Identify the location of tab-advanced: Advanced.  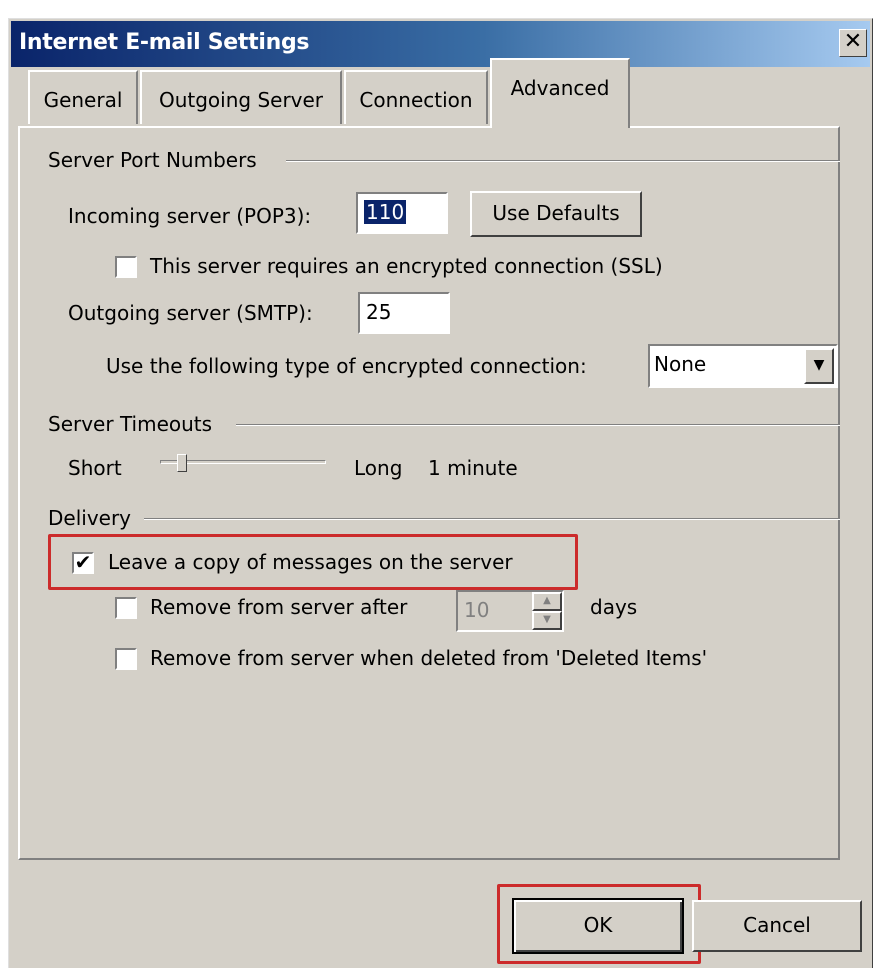
(560, 93).